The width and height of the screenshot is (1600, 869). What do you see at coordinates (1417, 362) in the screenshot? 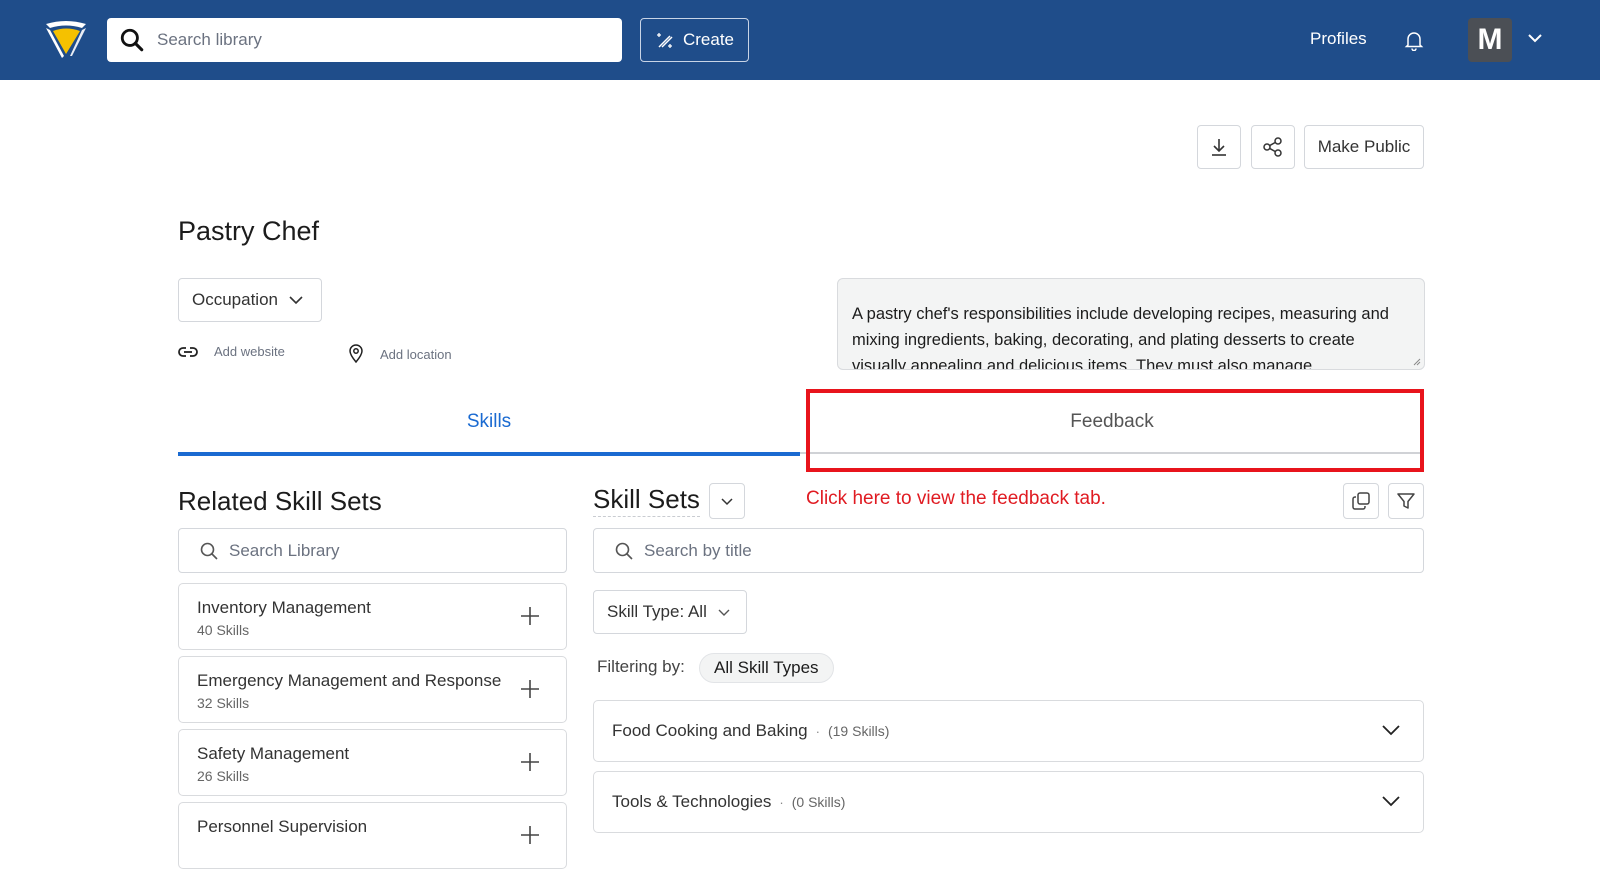
I see `resize-handle-icon` at bounding box center [1417, 362].